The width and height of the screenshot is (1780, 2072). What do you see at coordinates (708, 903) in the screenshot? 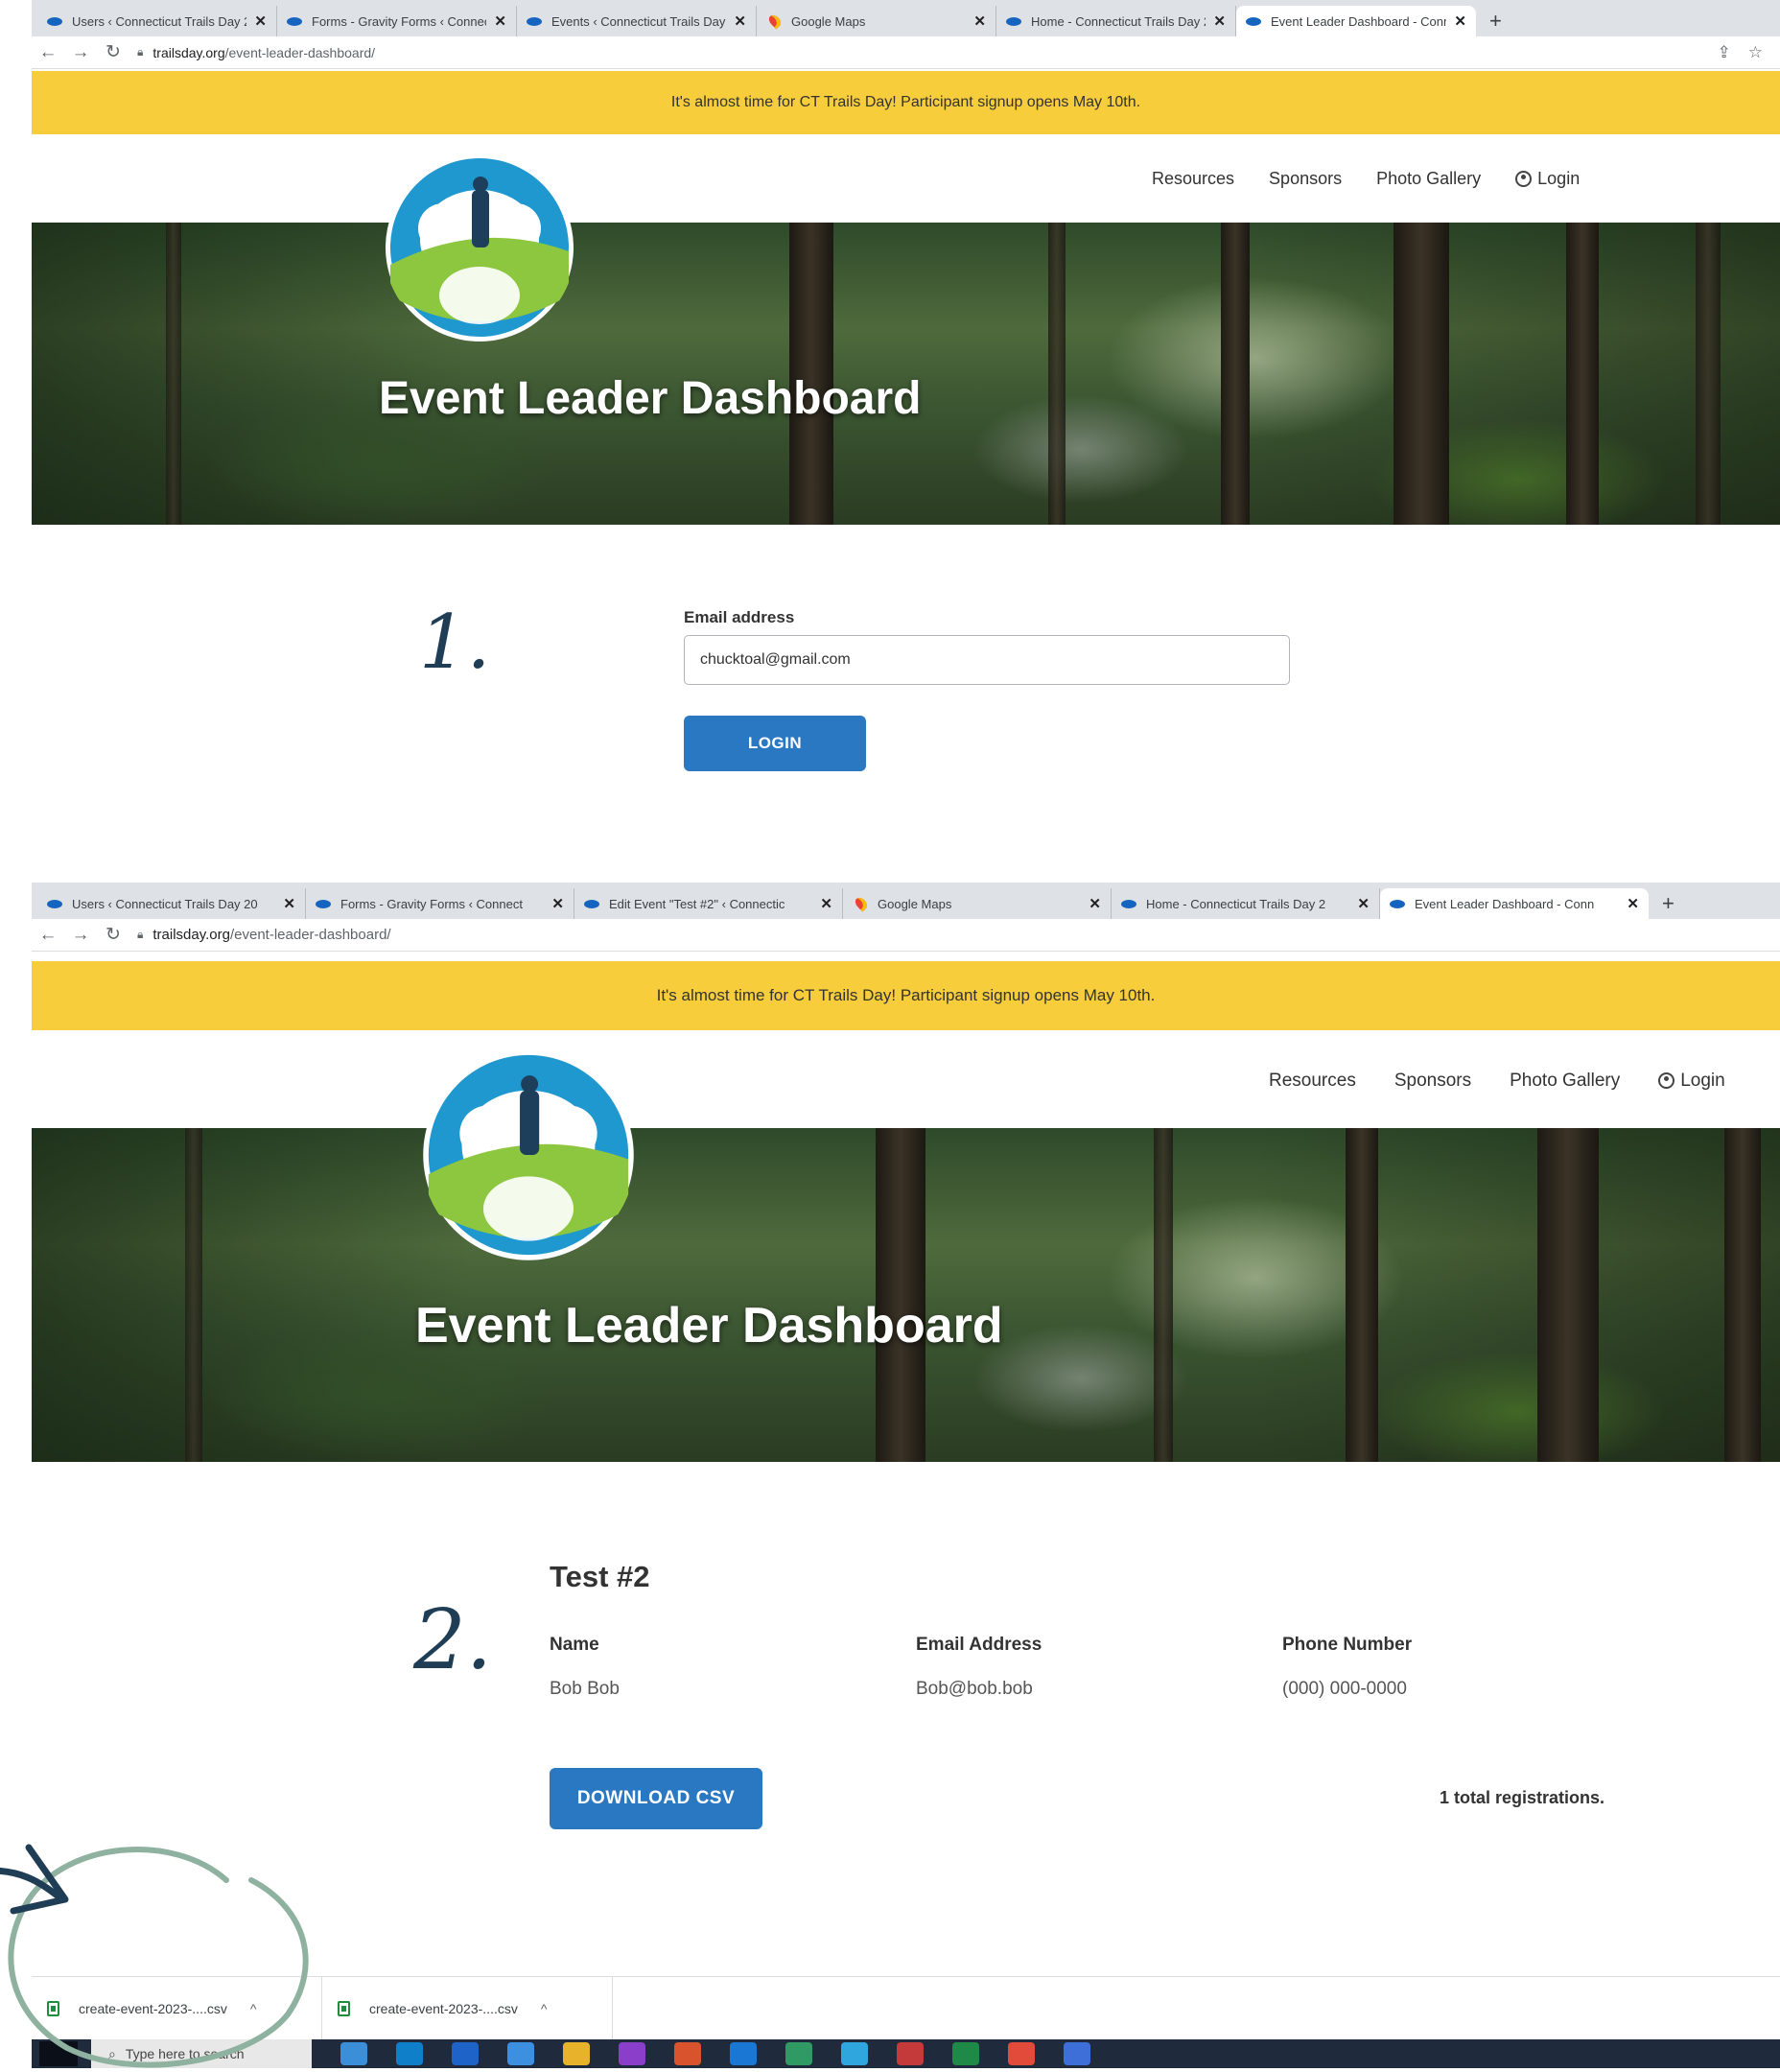
I see `browser-tab: Edit Event "Test #2" ‹ Connectic ✕` at bounding box center [708, 903].